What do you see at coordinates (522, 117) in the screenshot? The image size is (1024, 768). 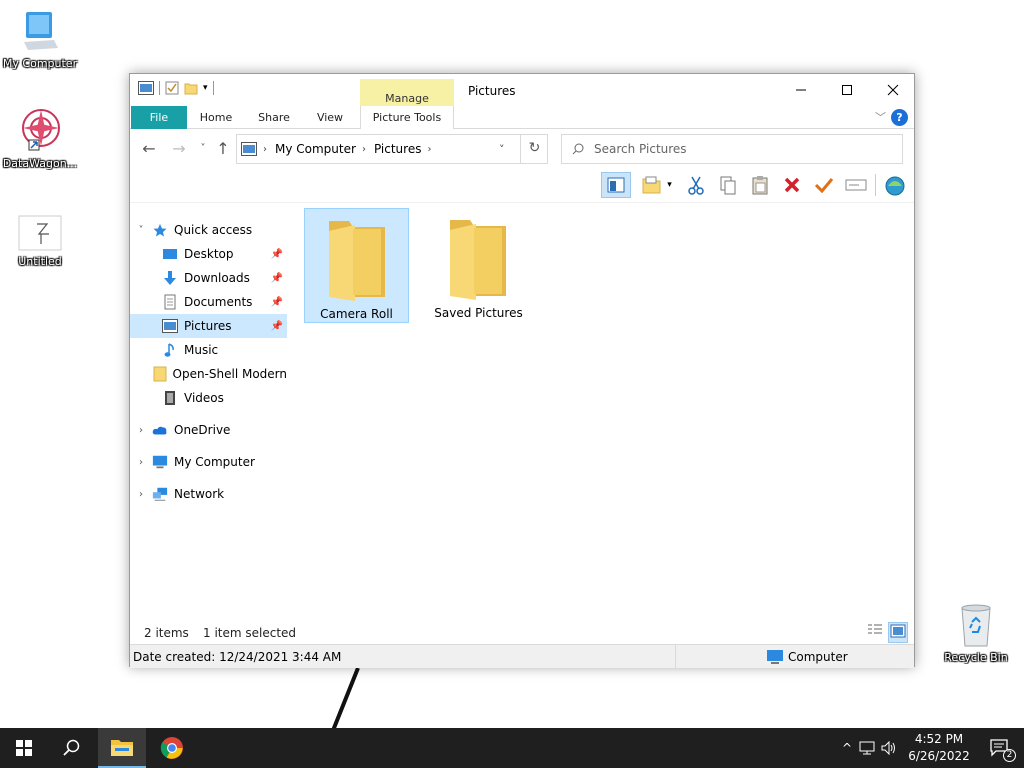 I see `ribbon-tabs: File Home Share View Picture Tools` at bounding box center [522, 117].